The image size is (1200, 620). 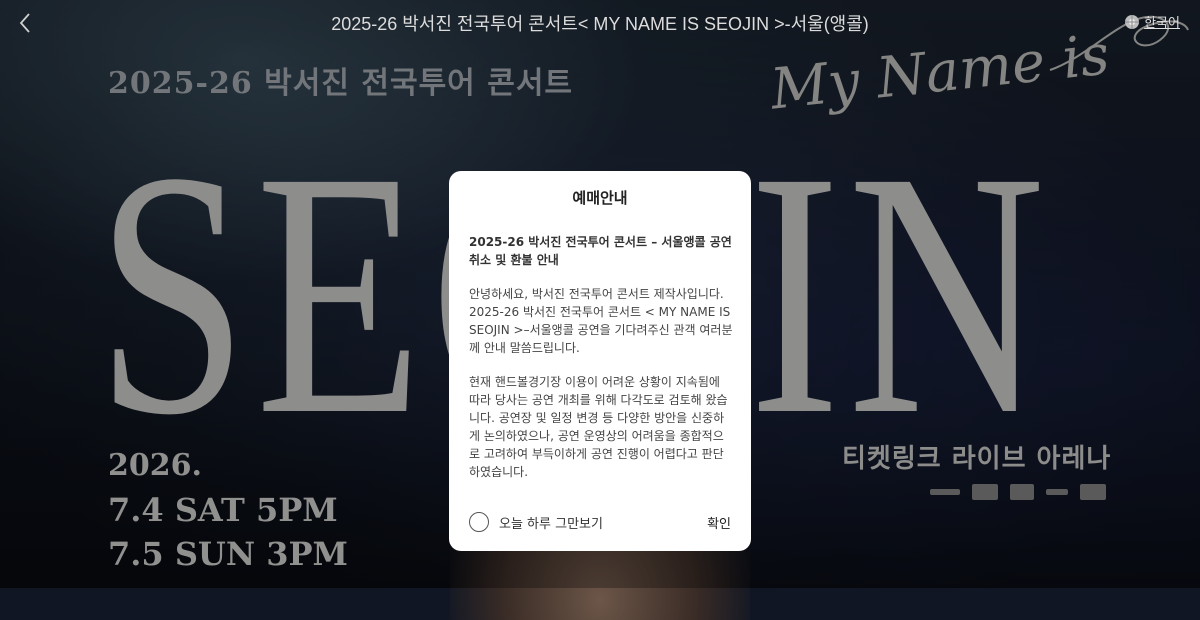 I want to click on confirm-button: 확인, so click(x=719, y=522).